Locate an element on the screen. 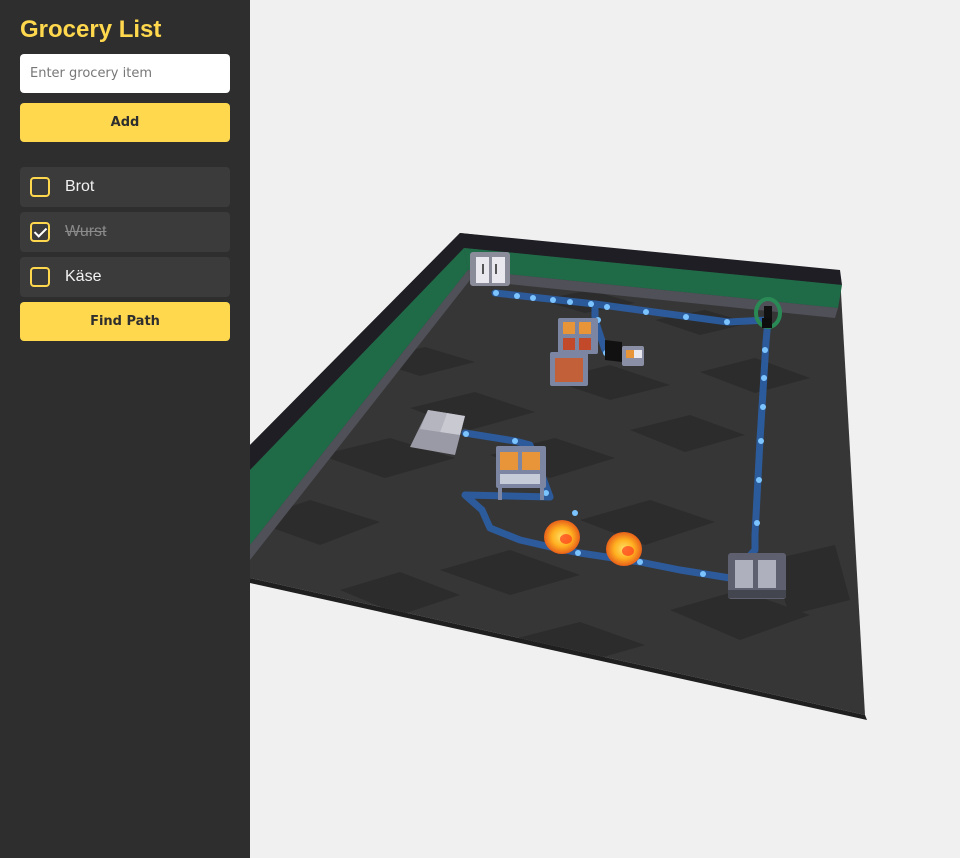 This screenshot has width=960, height=858. checkout-icon is located at coordinates (757, 576).